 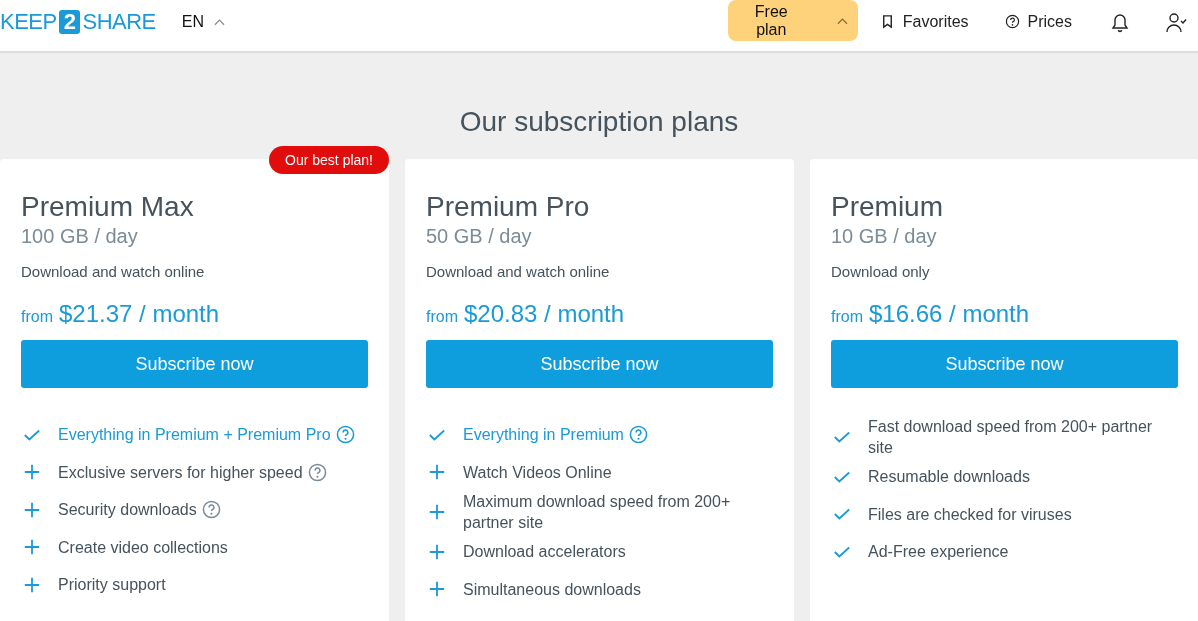 What do you see at coordinates (949, 477) in the screenshot?
I see `feature-text: Resumable downloads` at bounding box center [949, 477].